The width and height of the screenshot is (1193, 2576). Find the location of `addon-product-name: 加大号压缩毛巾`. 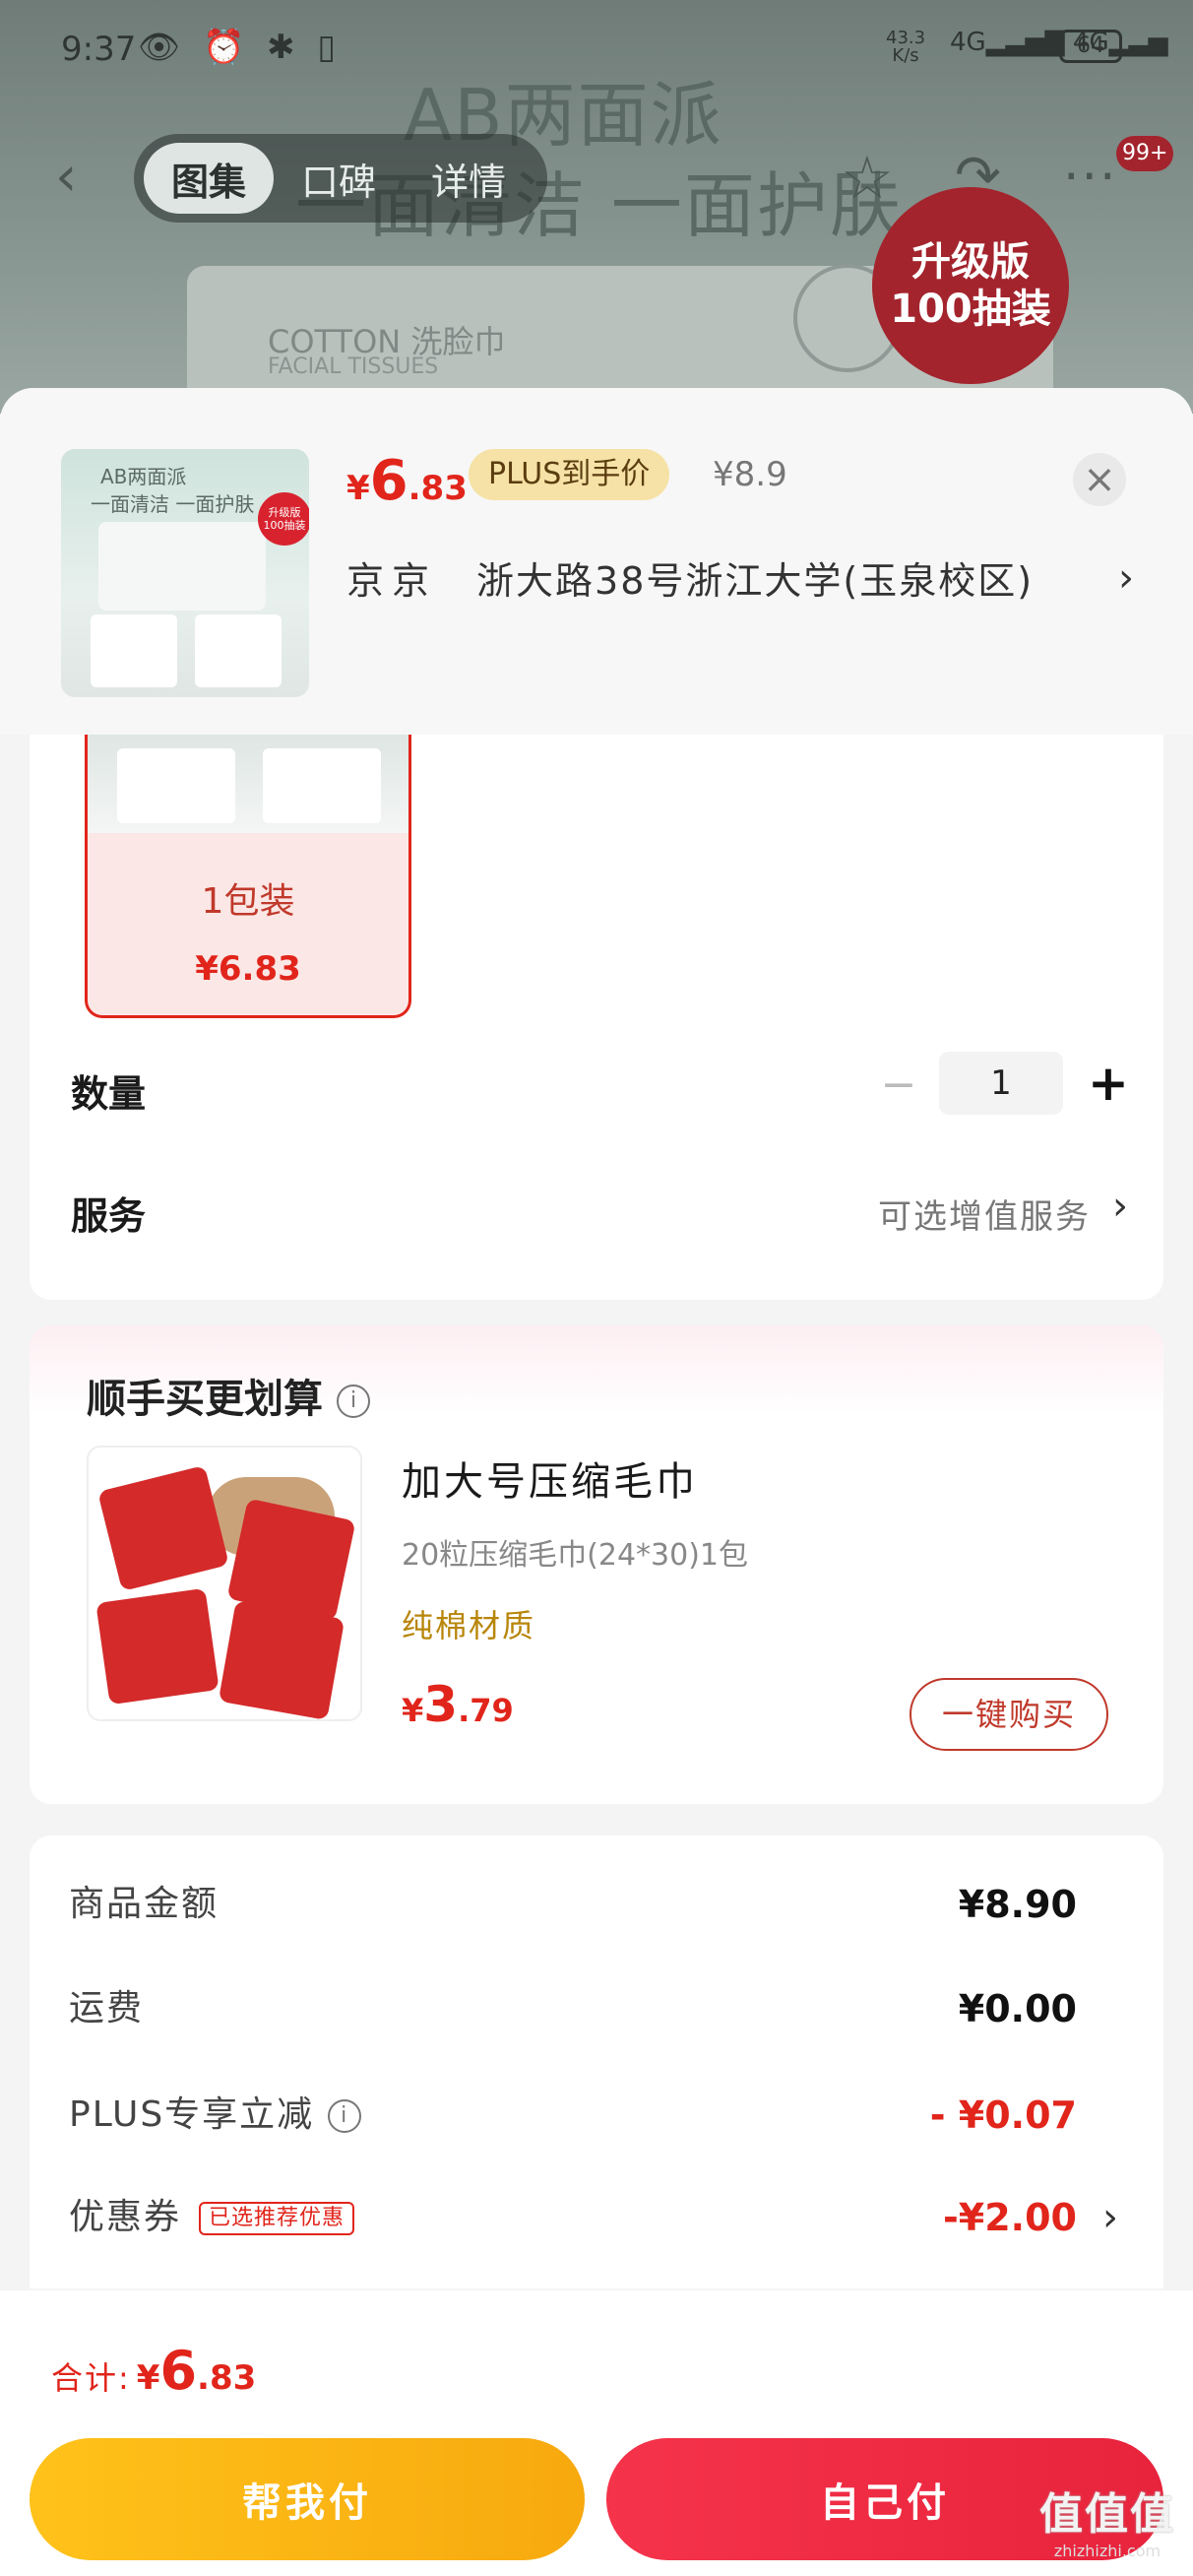

addon-product-name: 加大号压缩毛巾 is located at coordinates (550, 1478).